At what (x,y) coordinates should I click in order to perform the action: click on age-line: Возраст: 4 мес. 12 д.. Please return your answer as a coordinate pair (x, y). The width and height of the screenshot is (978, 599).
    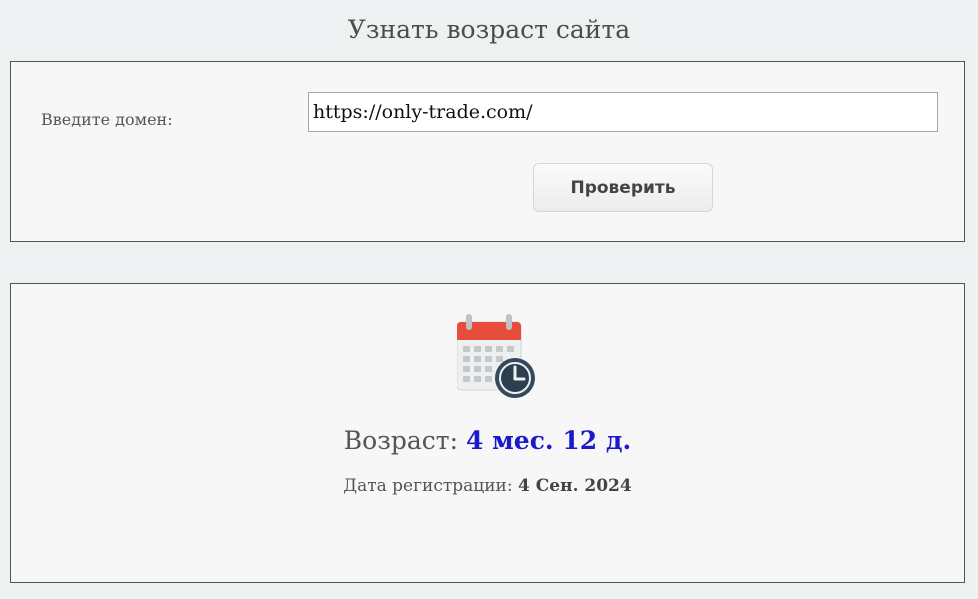
    Looking at the image, I should click on (487, 440).